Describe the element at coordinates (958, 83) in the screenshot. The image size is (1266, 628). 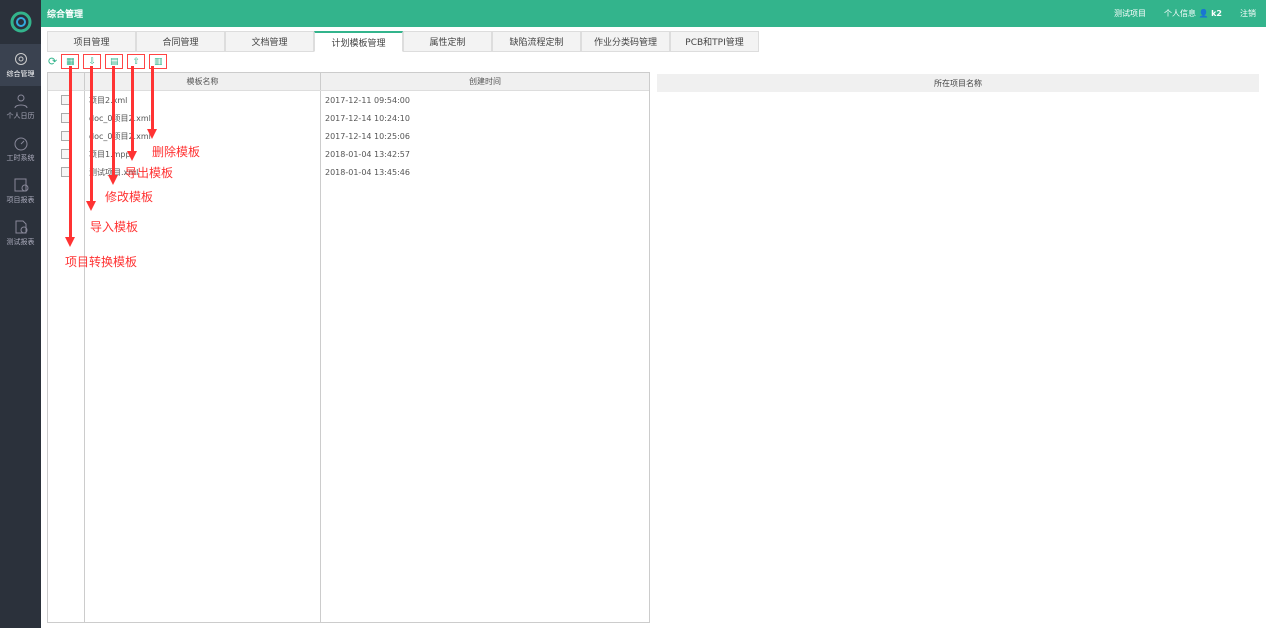
I see `project-name-header: 所在项目名称` at that location.